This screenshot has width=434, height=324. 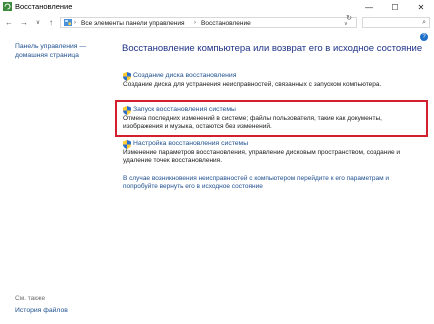 What do you see at coordinates (226, 23) in the screenshot?
I see `breadcrumb-recovery: Восстановление` at bounding box center [226, 23].